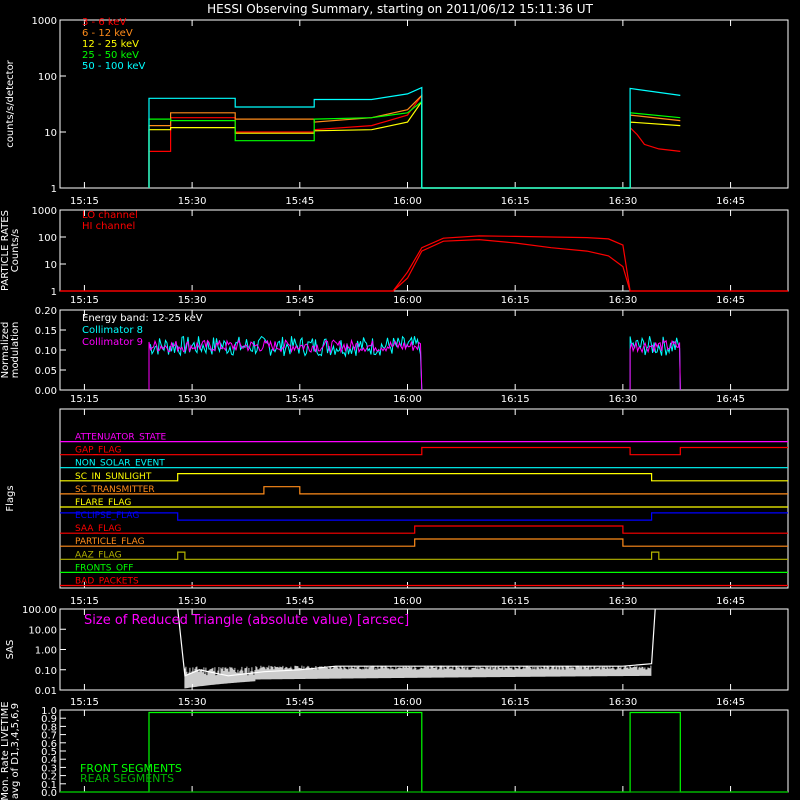  Describe the element at coordinates (15, 751) in the screenshot. I see `y-axis-label: avg of D1,3,4,5,6,9` at that location.